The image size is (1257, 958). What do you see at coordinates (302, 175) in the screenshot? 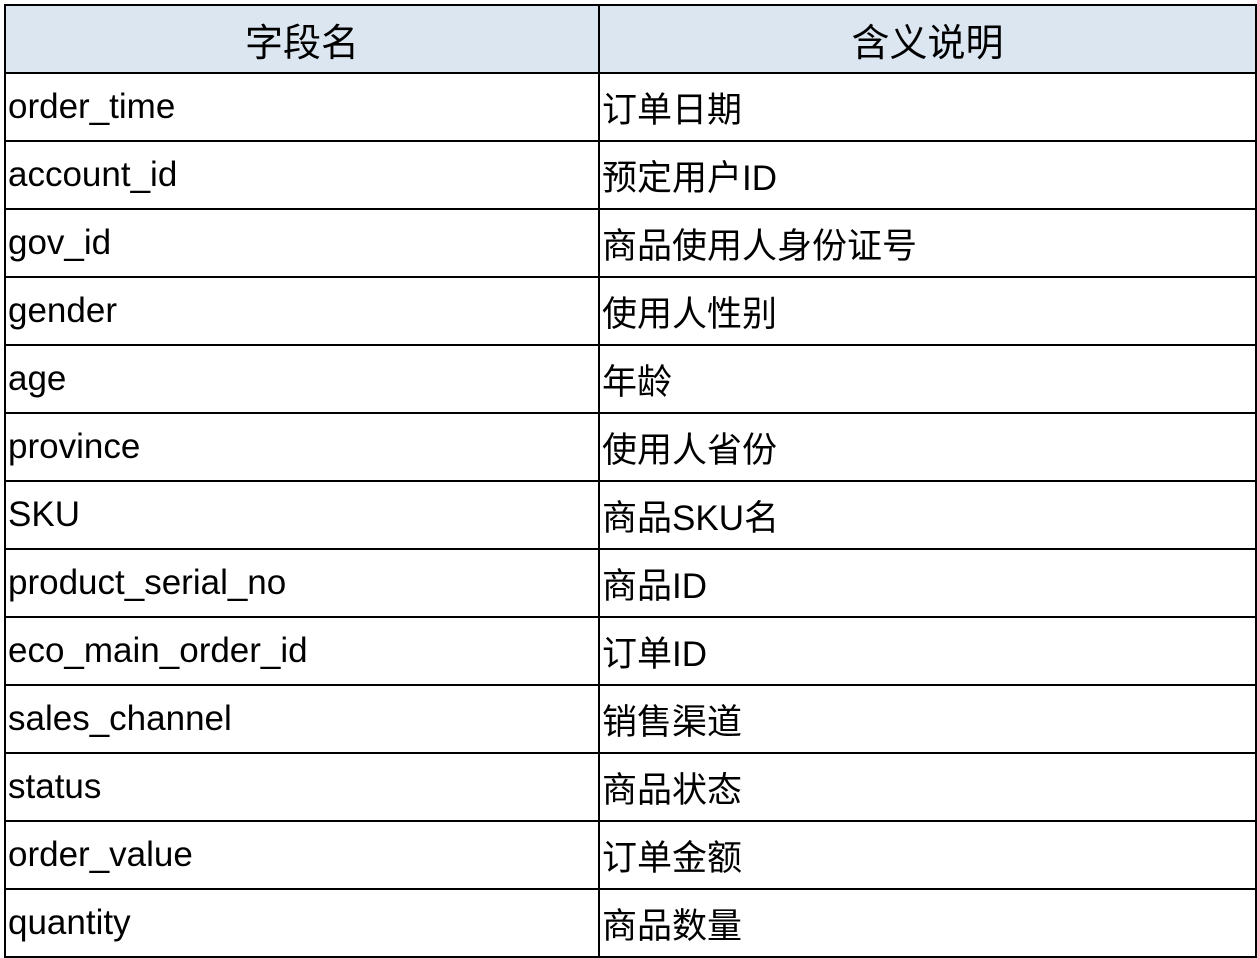
I see `field-name-cell: account_id` at bounding box center [302, 175].